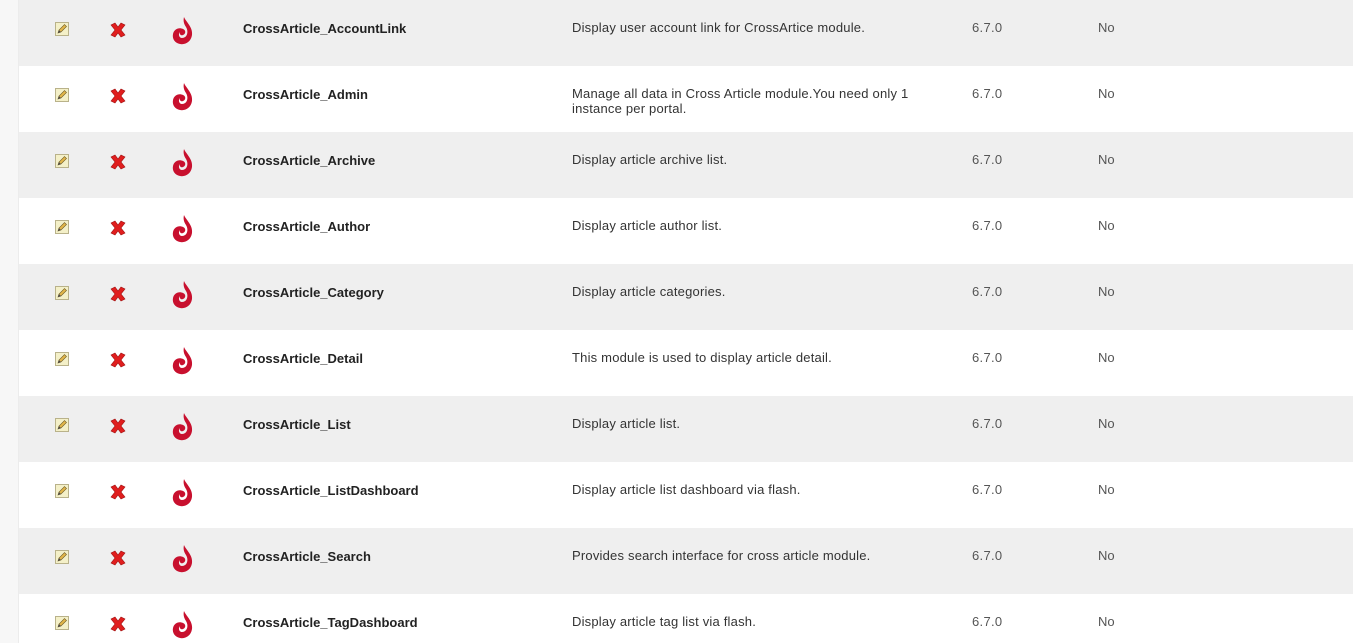 The height and width of the screenshot is (643, 1353). I want to click on module-description: Display article categories., so click(649, 291).